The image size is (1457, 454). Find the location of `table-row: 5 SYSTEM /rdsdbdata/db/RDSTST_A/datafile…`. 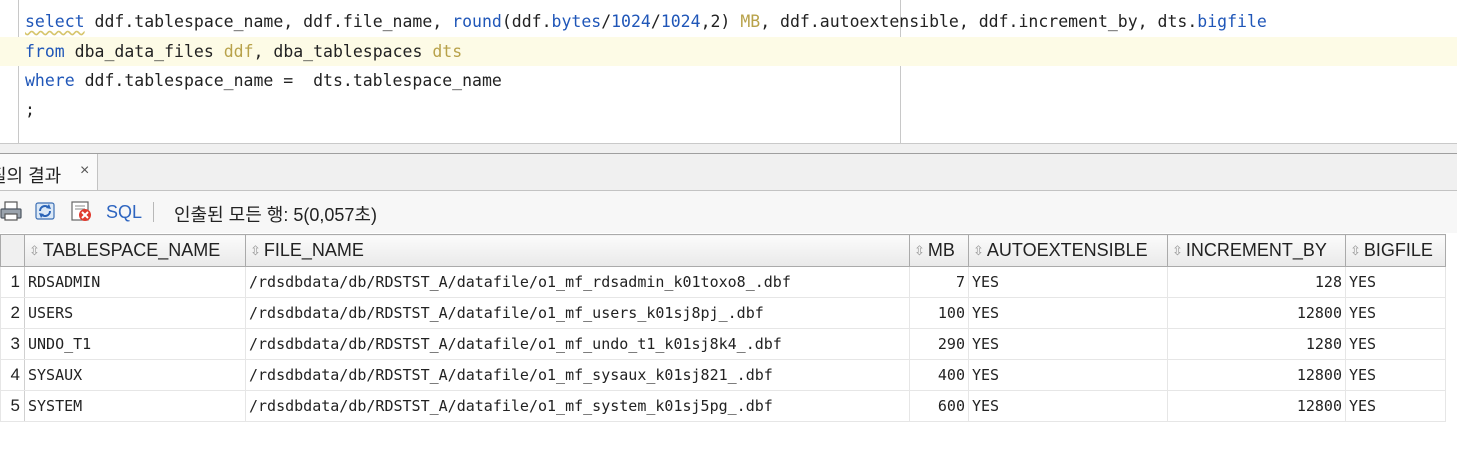

table-row: 5 SYSTEM /rdsdbdata/db/RDSTST_A/datafile… is located at coordinates (723, 406).